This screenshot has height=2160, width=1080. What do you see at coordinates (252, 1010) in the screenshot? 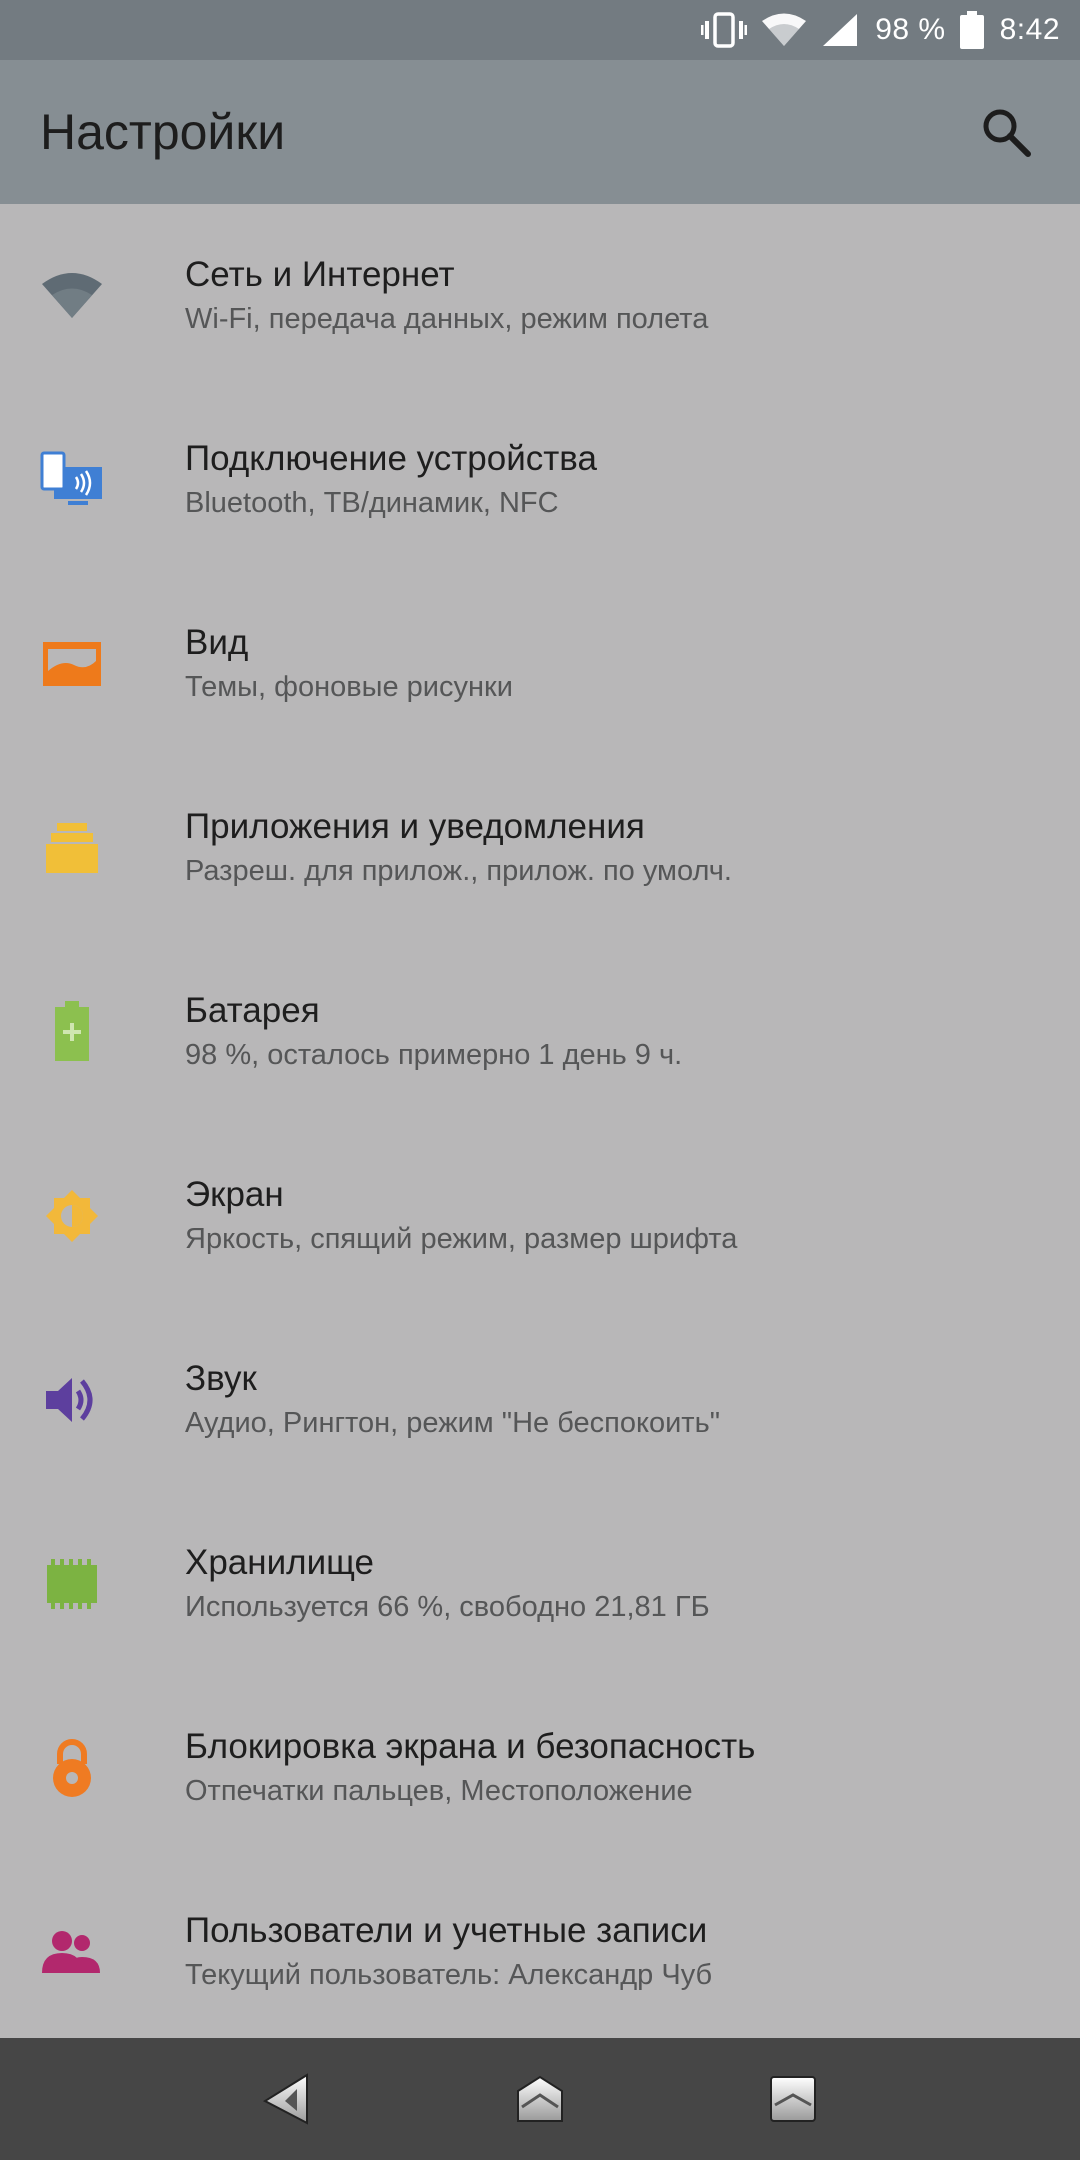
I see `item-title: Батарея` at bounding box center [252, 1010].